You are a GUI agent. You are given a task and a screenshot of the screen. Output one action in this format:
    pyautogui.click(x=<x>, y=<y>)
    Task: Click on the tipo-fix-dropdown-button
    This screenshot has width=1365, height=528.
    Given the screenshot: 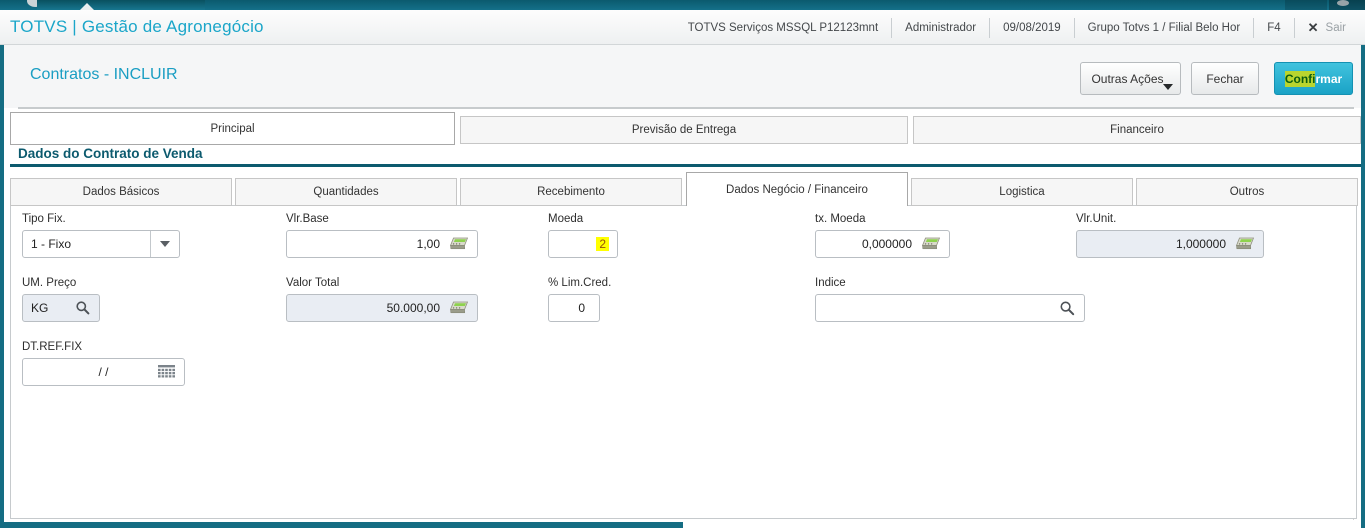 What is the action you would take?
    pyautogui.click(x=164, y=244)
    